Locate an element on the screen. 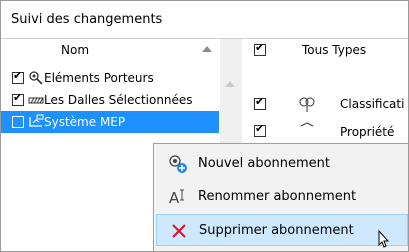  structural-elements-icon is located at coordinates (36, 78).